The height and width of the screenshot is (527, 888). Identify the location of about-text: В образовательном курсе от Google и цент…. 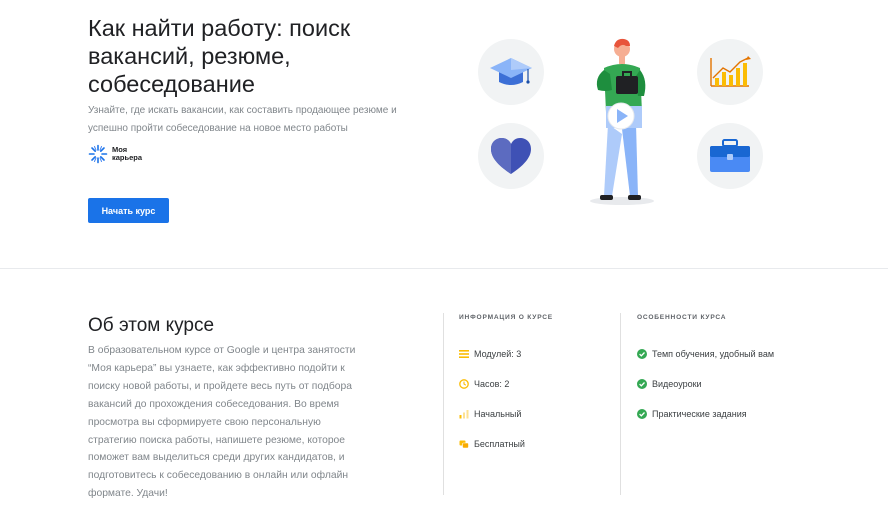
(222, 422).